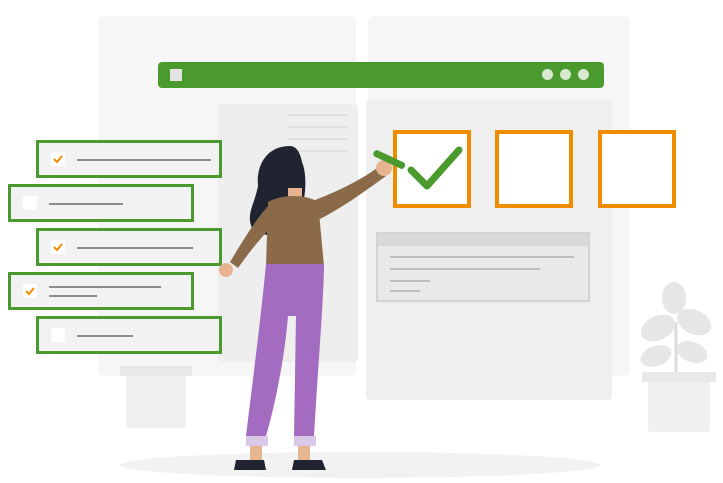 The height and width of the screenshot is (483, 723). I want to click on window-icon, so click(176, 75).